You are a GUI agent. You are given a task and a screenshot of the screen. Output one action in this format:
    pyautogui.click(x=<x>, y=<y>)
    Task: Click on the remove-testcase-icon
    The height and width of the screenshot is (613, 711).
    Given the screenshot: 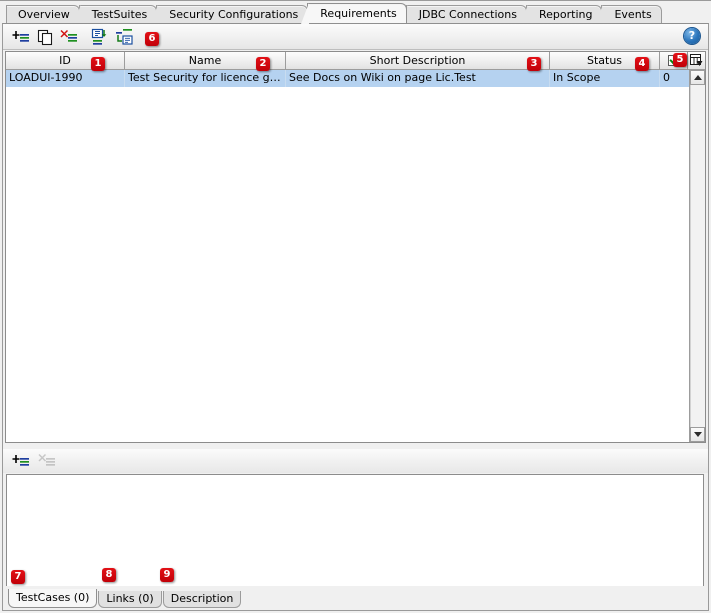 What is the action you would take?
    pyautogui.click(x=46, y=459)
    